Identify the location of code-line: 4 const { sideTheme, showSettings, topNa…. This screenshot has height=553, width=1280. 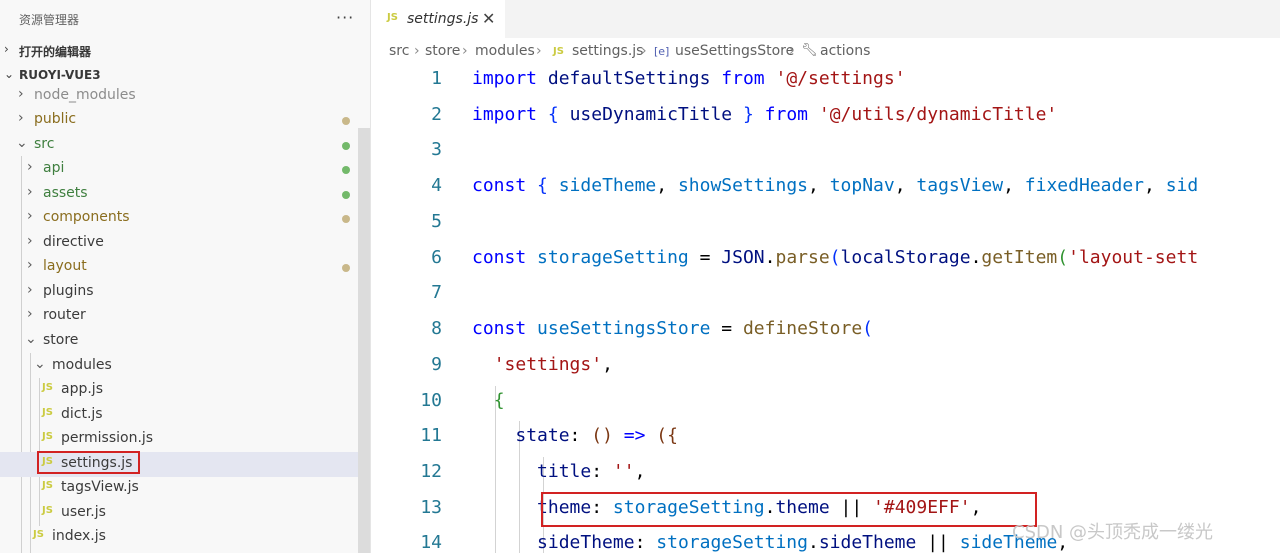
(825, 188).